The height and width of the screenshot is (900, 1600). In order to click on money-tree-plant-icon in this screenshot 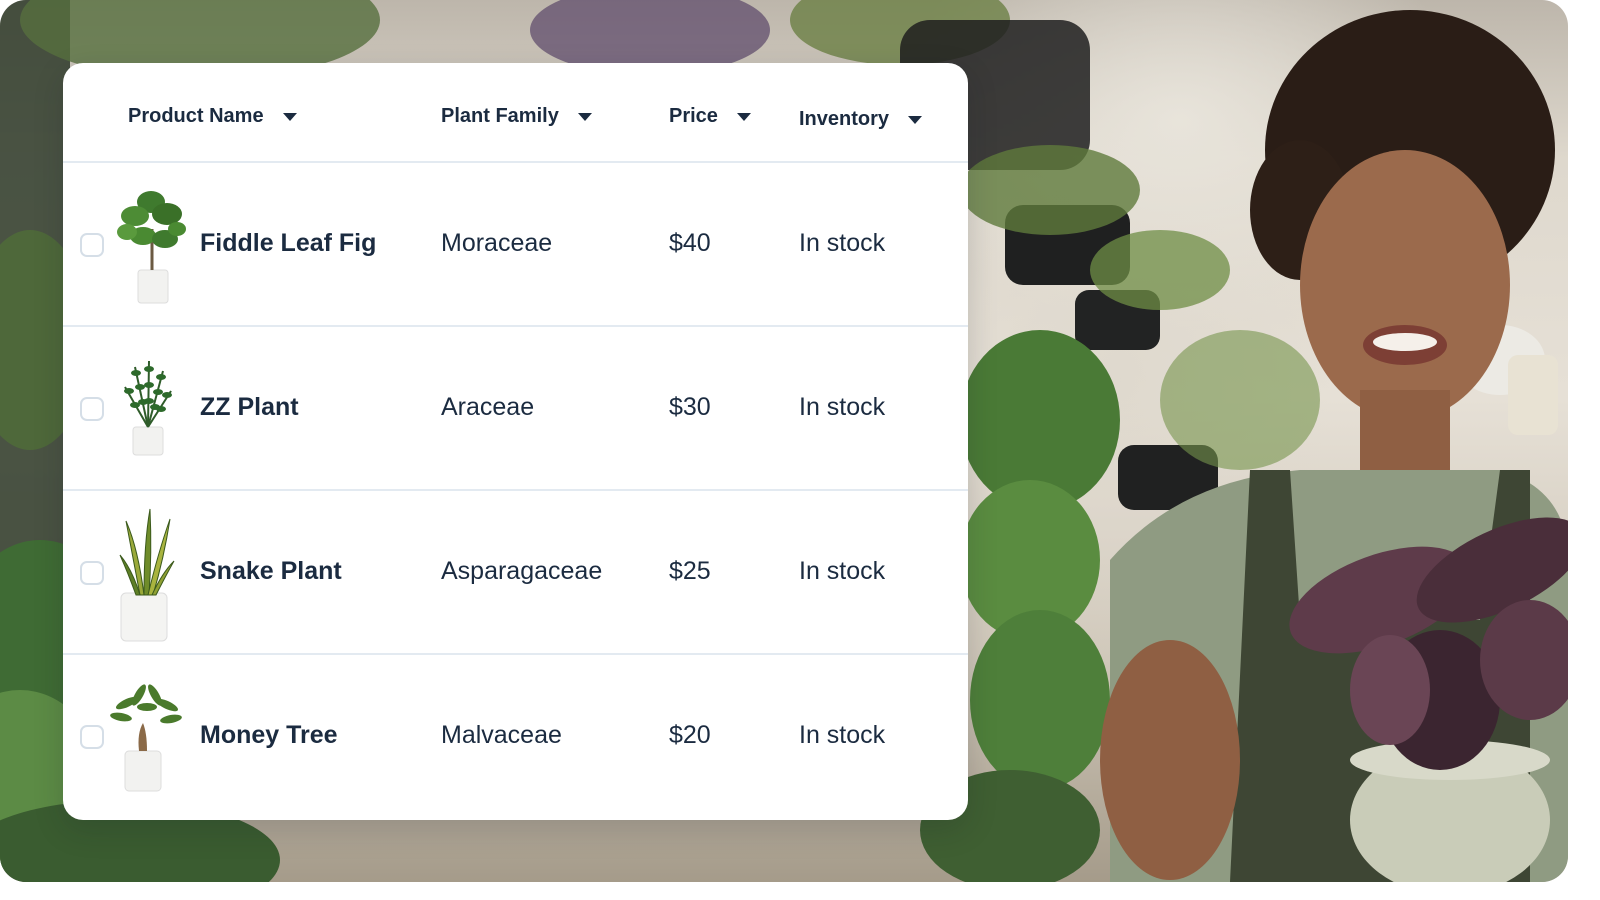, I will do `click(146, 738)`.